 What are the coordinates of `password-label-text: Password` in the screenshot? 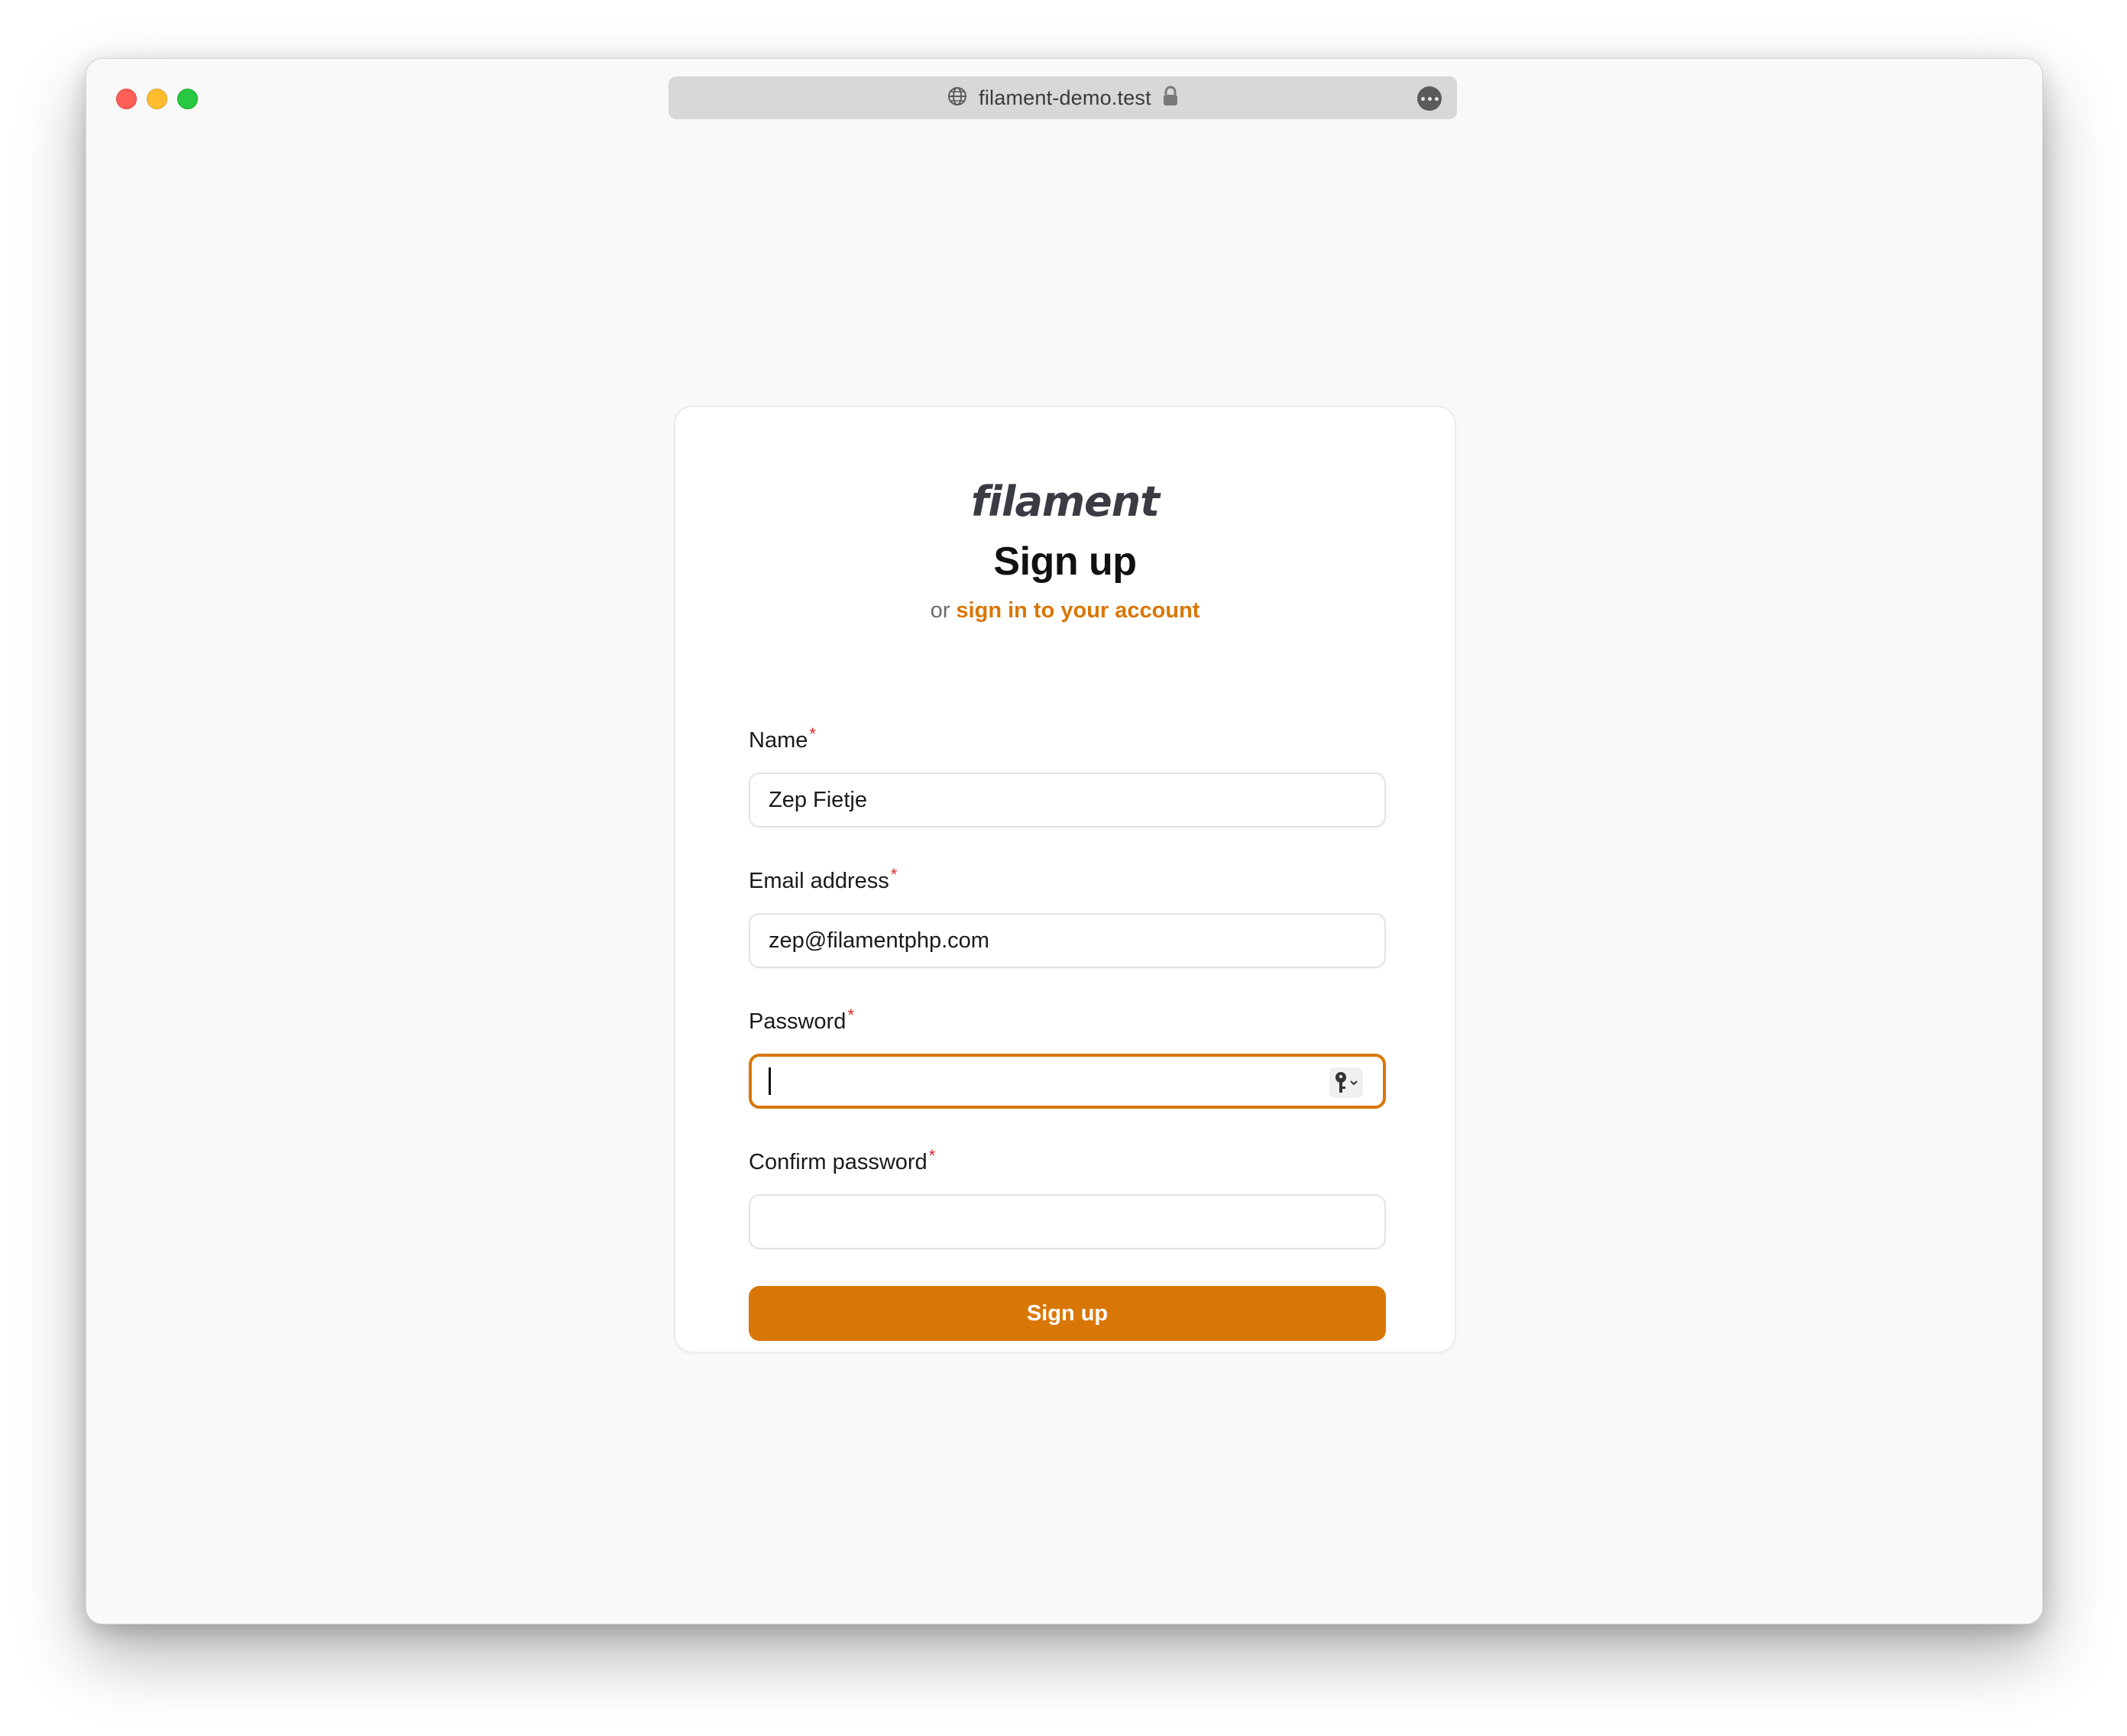 It's located at (798, 1021).